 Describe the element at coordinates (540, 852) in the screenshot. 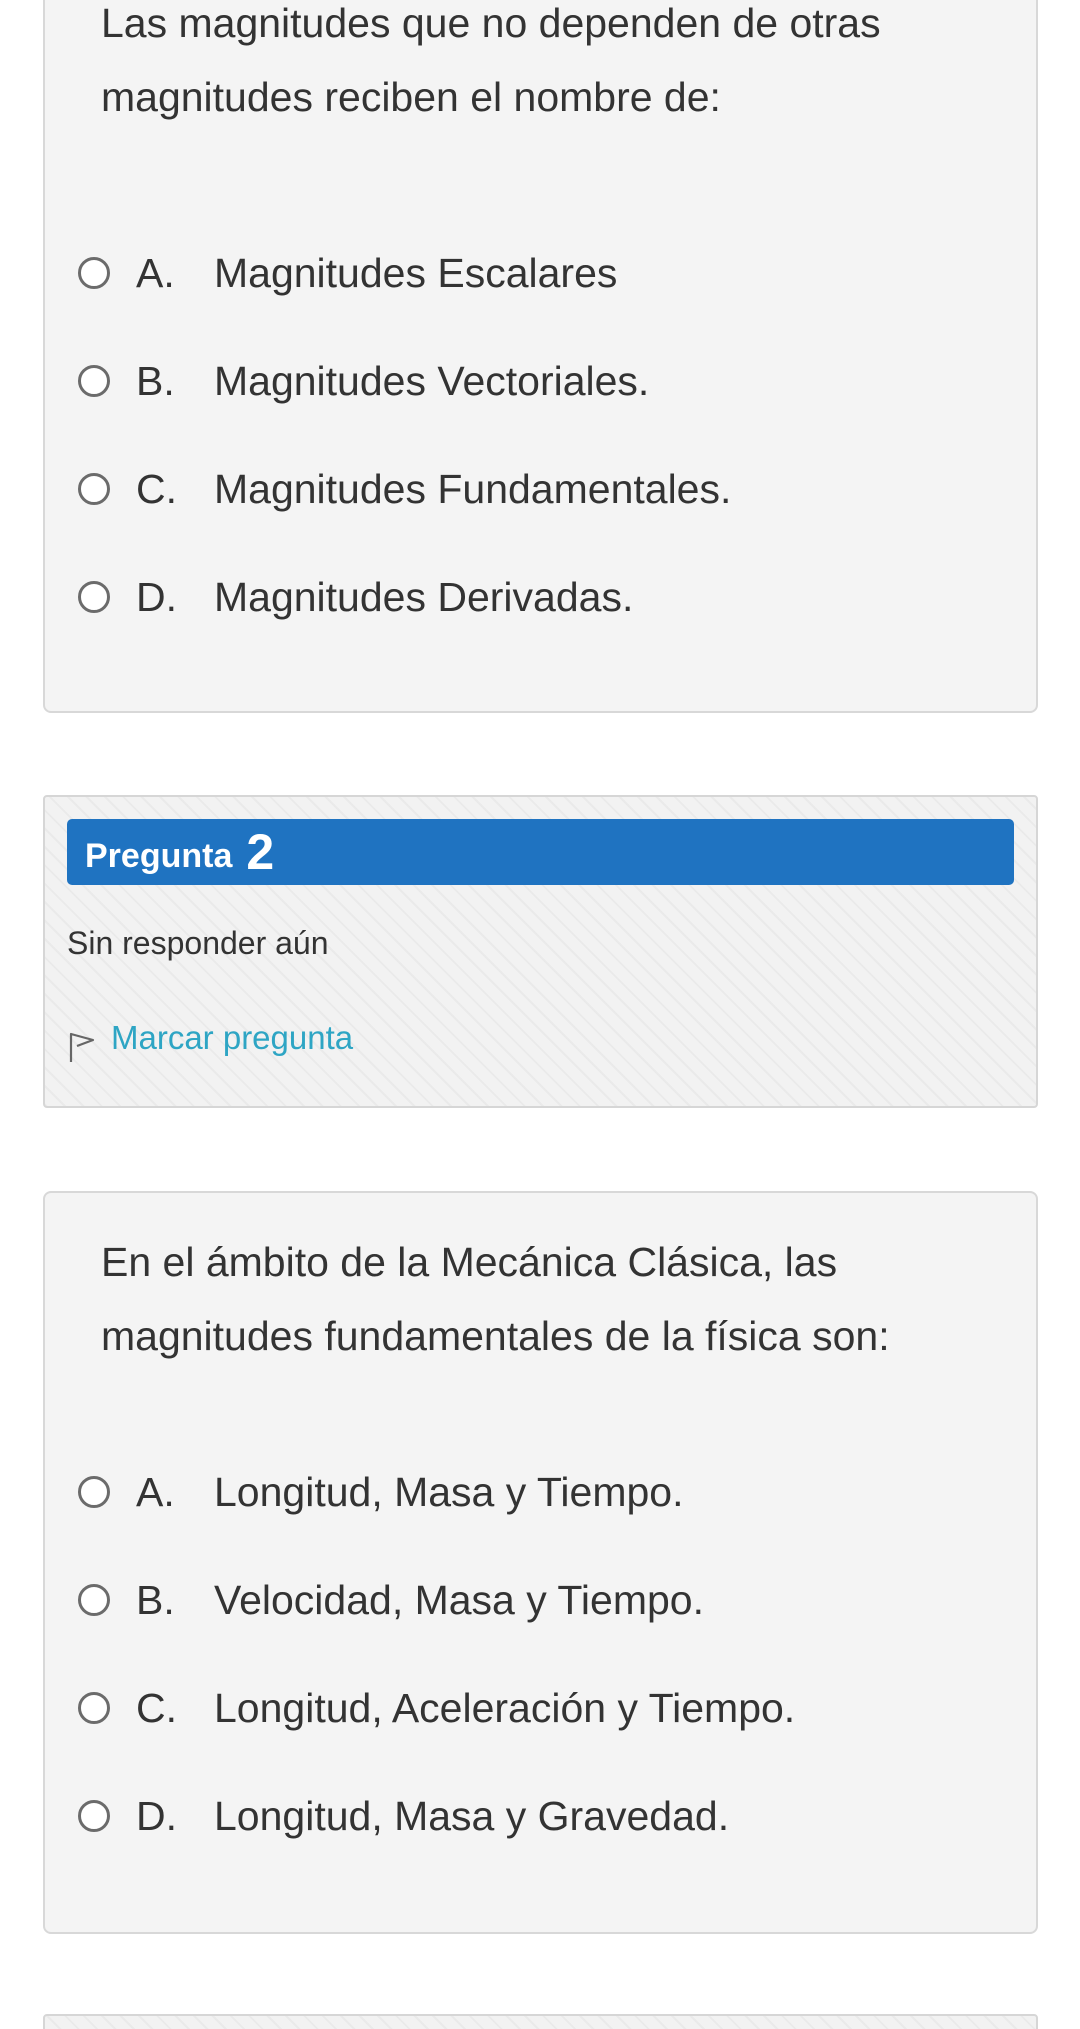

I see `question-2-header: Pregunta 2` at that location.